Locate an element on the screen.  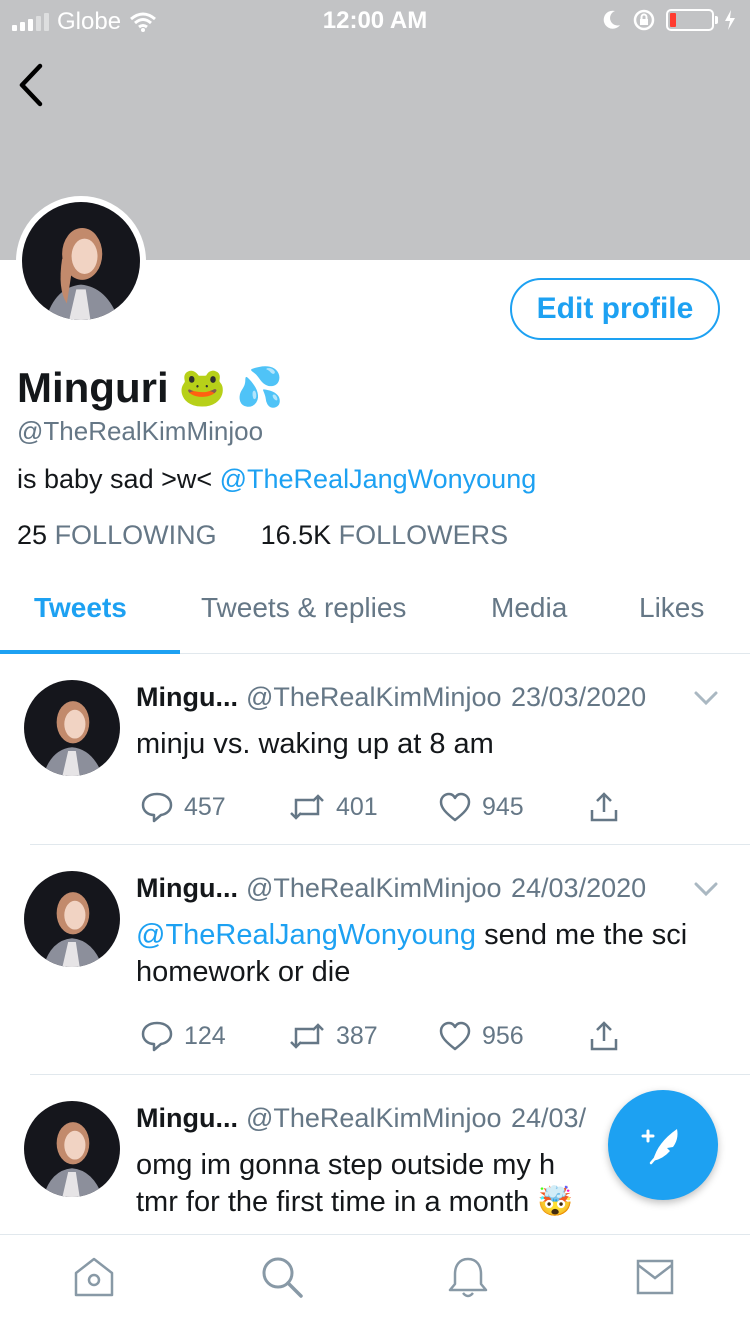
compose-feather-icon is located at coordinates (659, 1147).